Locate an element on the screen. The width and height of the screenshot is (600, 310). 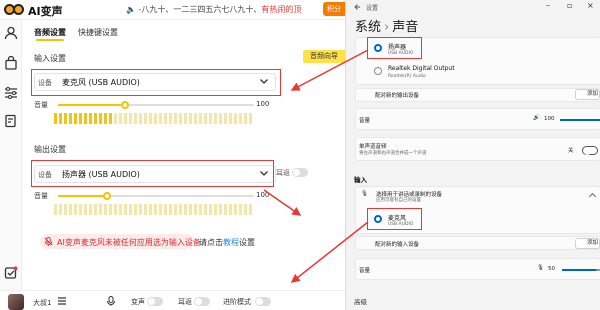
app-logo is located at coordinates (15, 9).